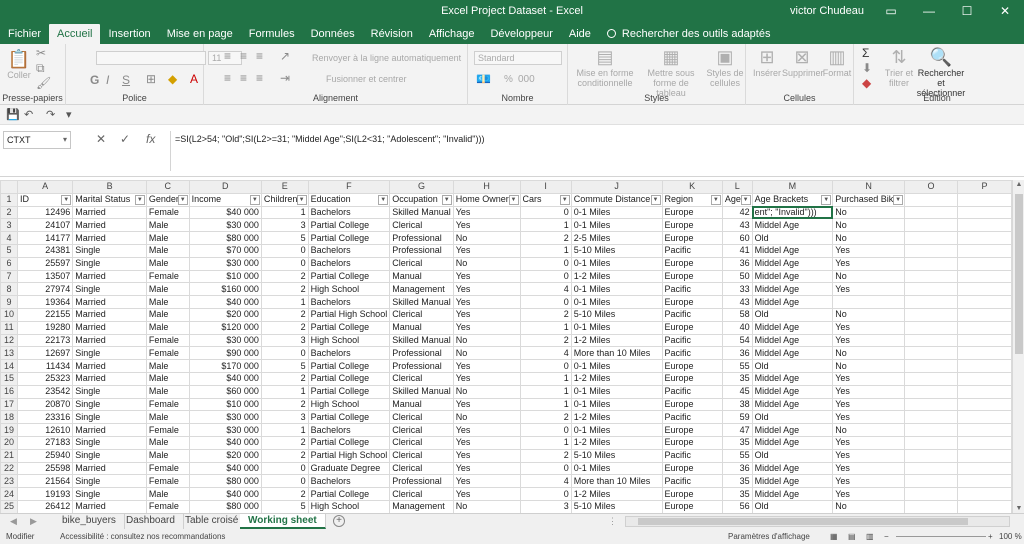  Describe the element at coordinates (737, 302) in the screenshot. I see `cell: 43` at that location.